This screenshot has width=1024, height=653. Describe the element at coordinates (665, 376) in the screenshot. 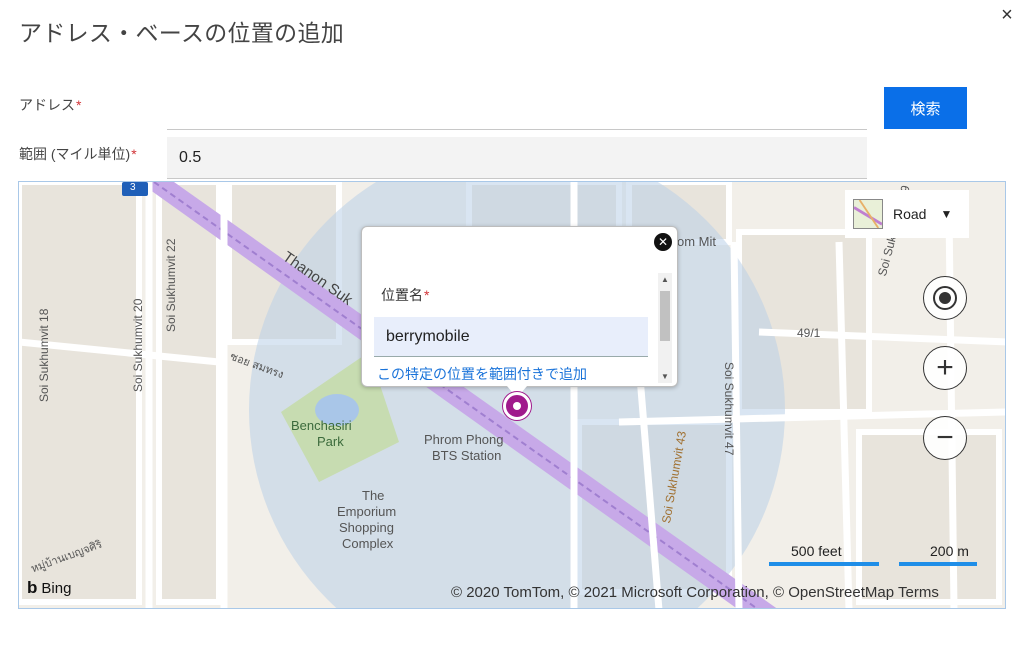

I see `scroll-down-icon: ▼` at that location.